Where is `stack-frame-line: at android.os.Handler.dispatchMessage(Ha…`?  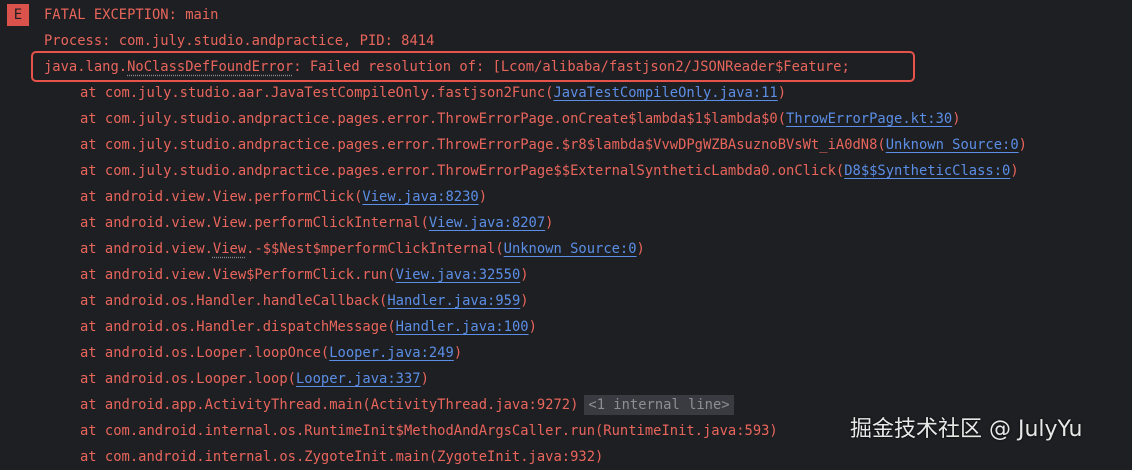 stack-frame-line: at android.os.Handler.dispatchMessage(Ha… is located at coordinates (308, 327).